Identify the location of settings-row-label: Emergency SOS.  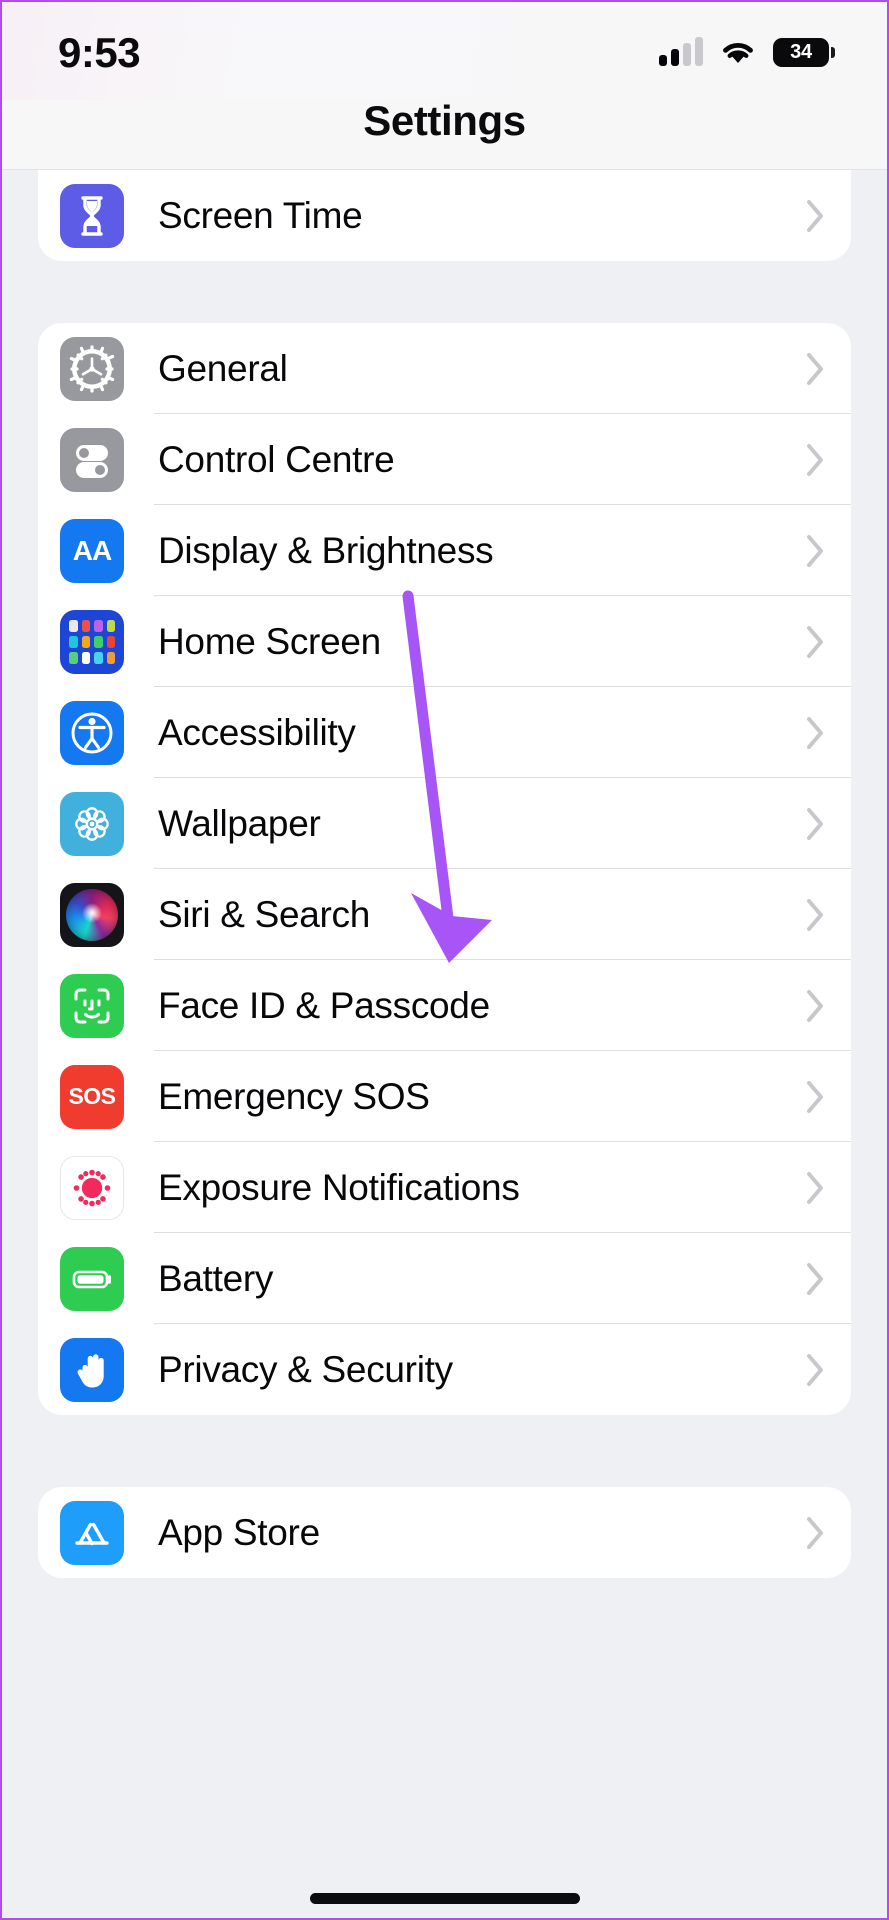
(294, 1096).